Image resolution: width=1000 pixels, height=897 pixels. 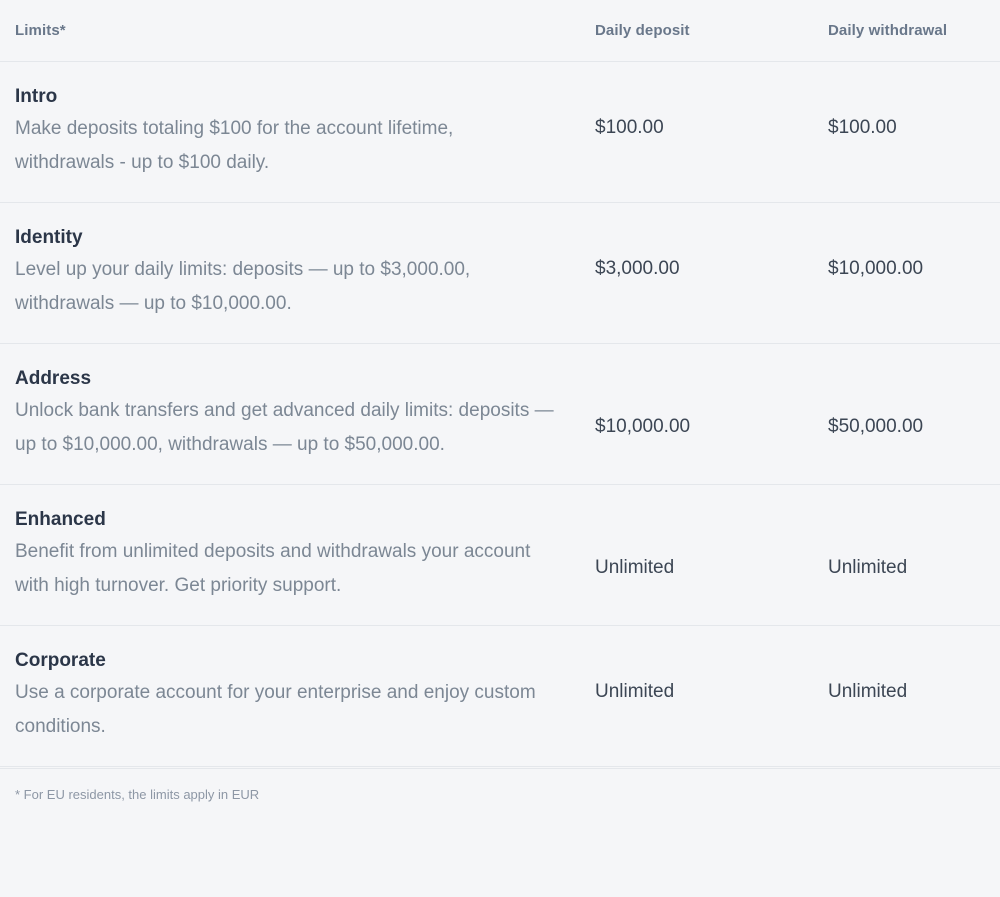 What do you see at coordinates (888, 30) in the screenshot?
I see `column-header-daily-withdrawal: Daily withdrawal` at bounding box center [888, 30].